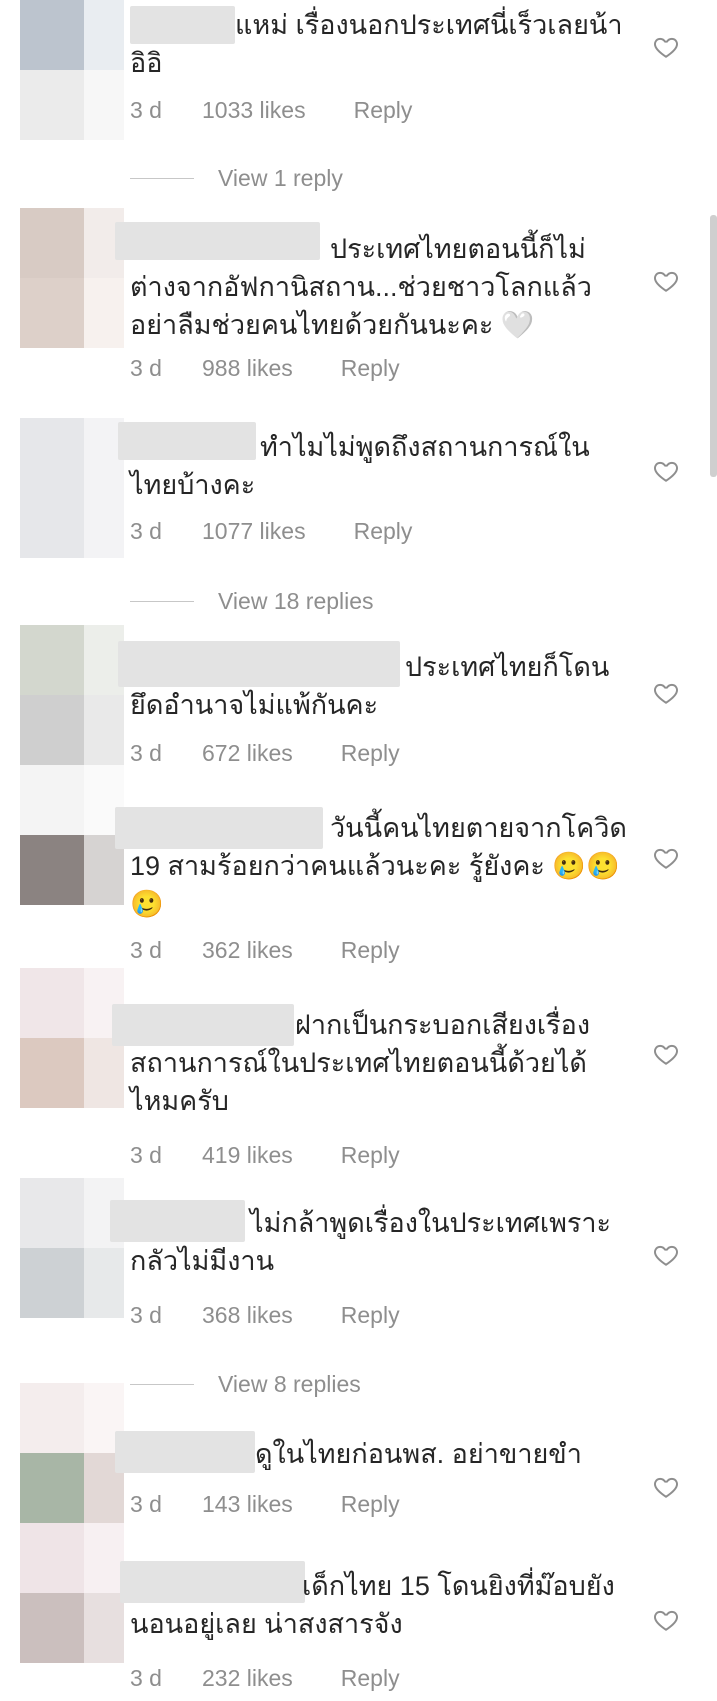 The height and width of the screenshot is (1701, 717). Describe the element at coordinates (247, 950) in the screenshot. I see `comment-likes: 362 likes` at that location.